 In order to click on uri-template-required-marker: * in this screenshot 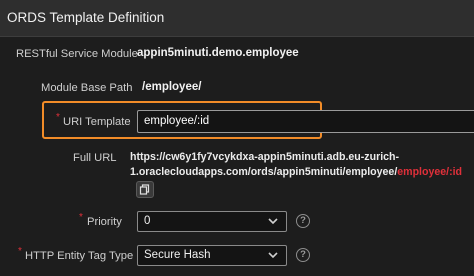, I will do `click(58, 117)`.